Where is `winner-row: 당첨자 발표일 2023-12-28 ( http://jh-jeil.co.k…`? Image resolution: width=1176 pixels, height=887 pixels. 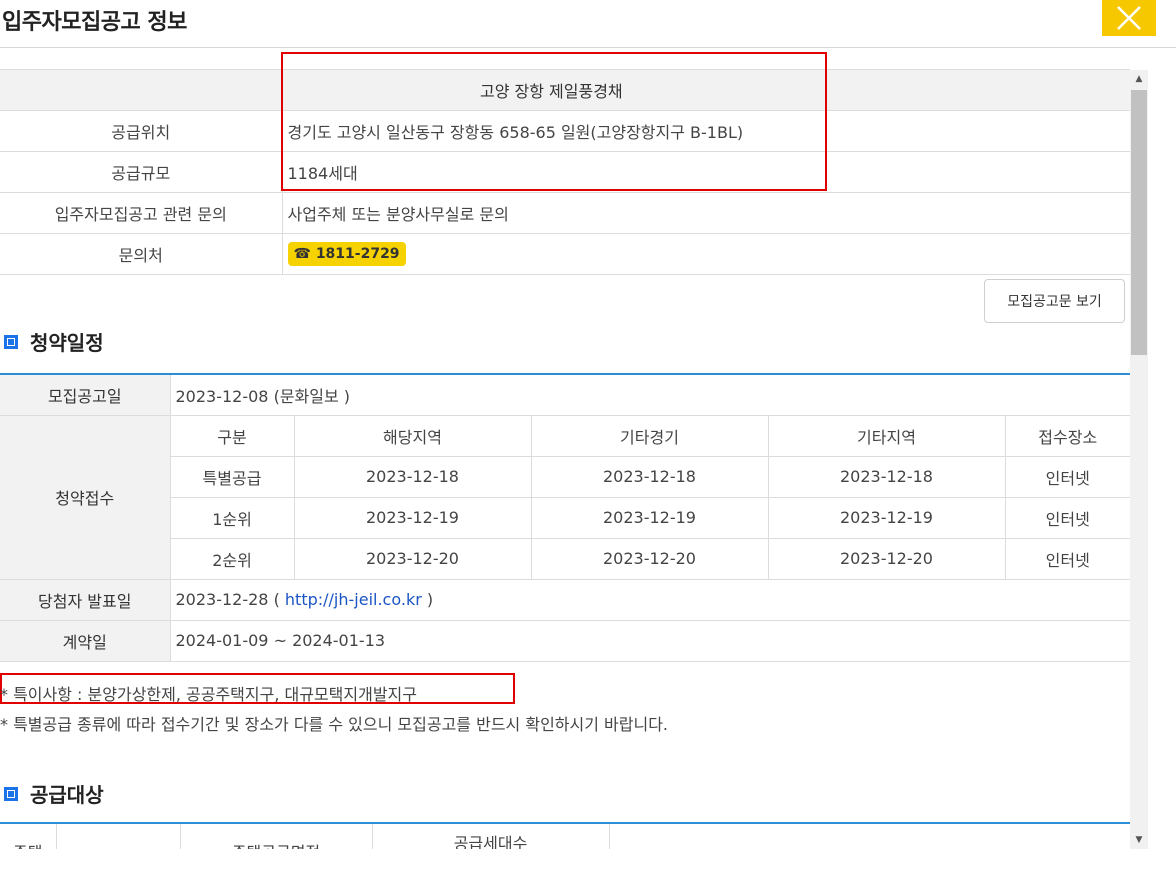
winner-row: 당첨자 발표일 2023-12-28 ( http://jh-jeil.co.k… is located at coordinates (565, 600).